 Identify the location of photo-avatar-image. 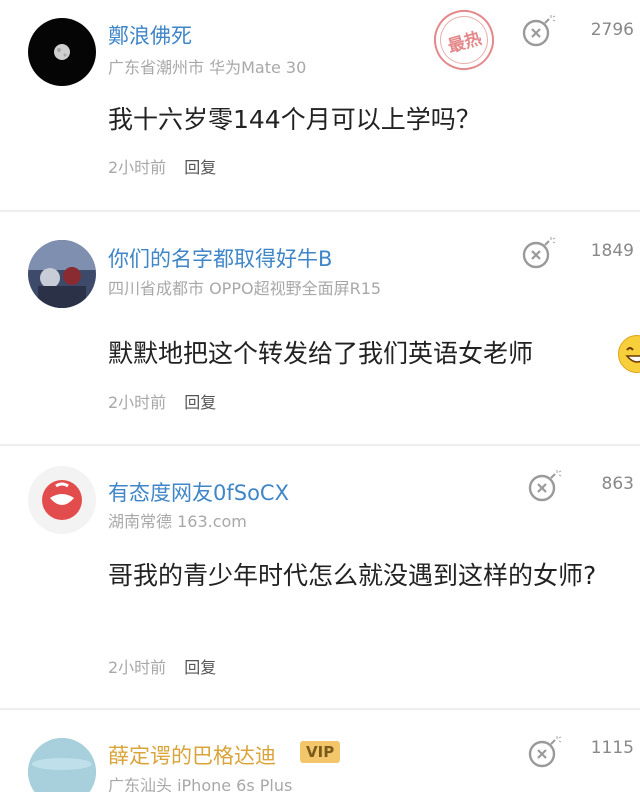
(62, 274).